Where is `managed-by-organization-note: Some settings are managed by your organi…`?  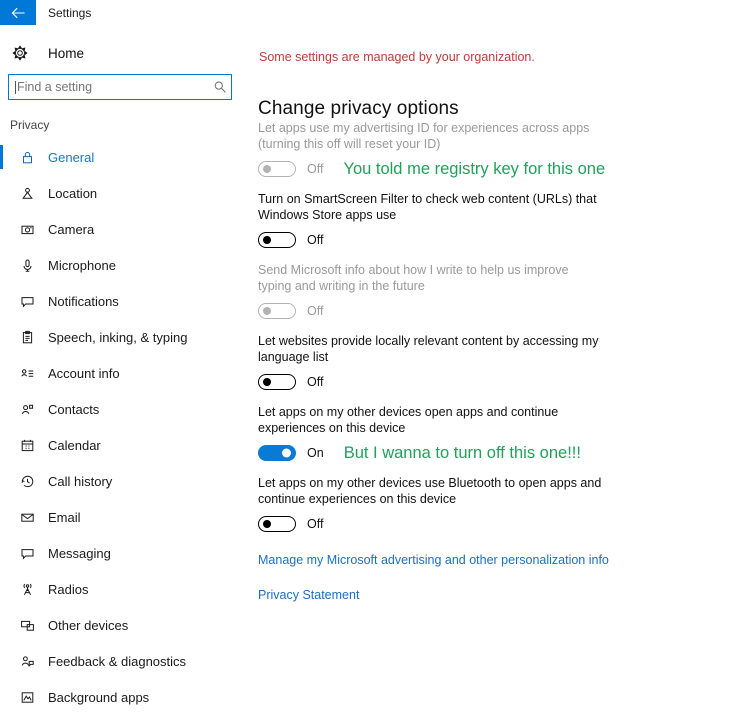
managed-by-organization-note: Some settings are managed by your organi… is located at coordinates (397, 57).